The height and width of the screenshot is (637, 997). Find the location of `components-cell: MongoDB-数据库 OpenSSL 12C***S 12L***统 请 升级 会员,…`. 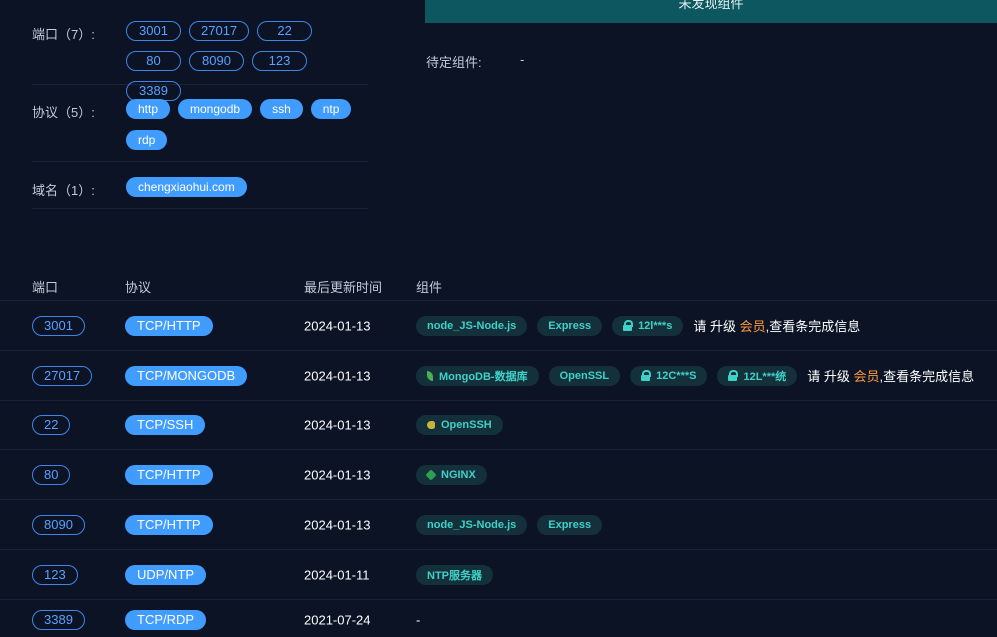

components-cell: MongoDB-数据库 OpenSSL 12C***S 12L***统 请 升级 会员,… is located at coordinates (695, 375).